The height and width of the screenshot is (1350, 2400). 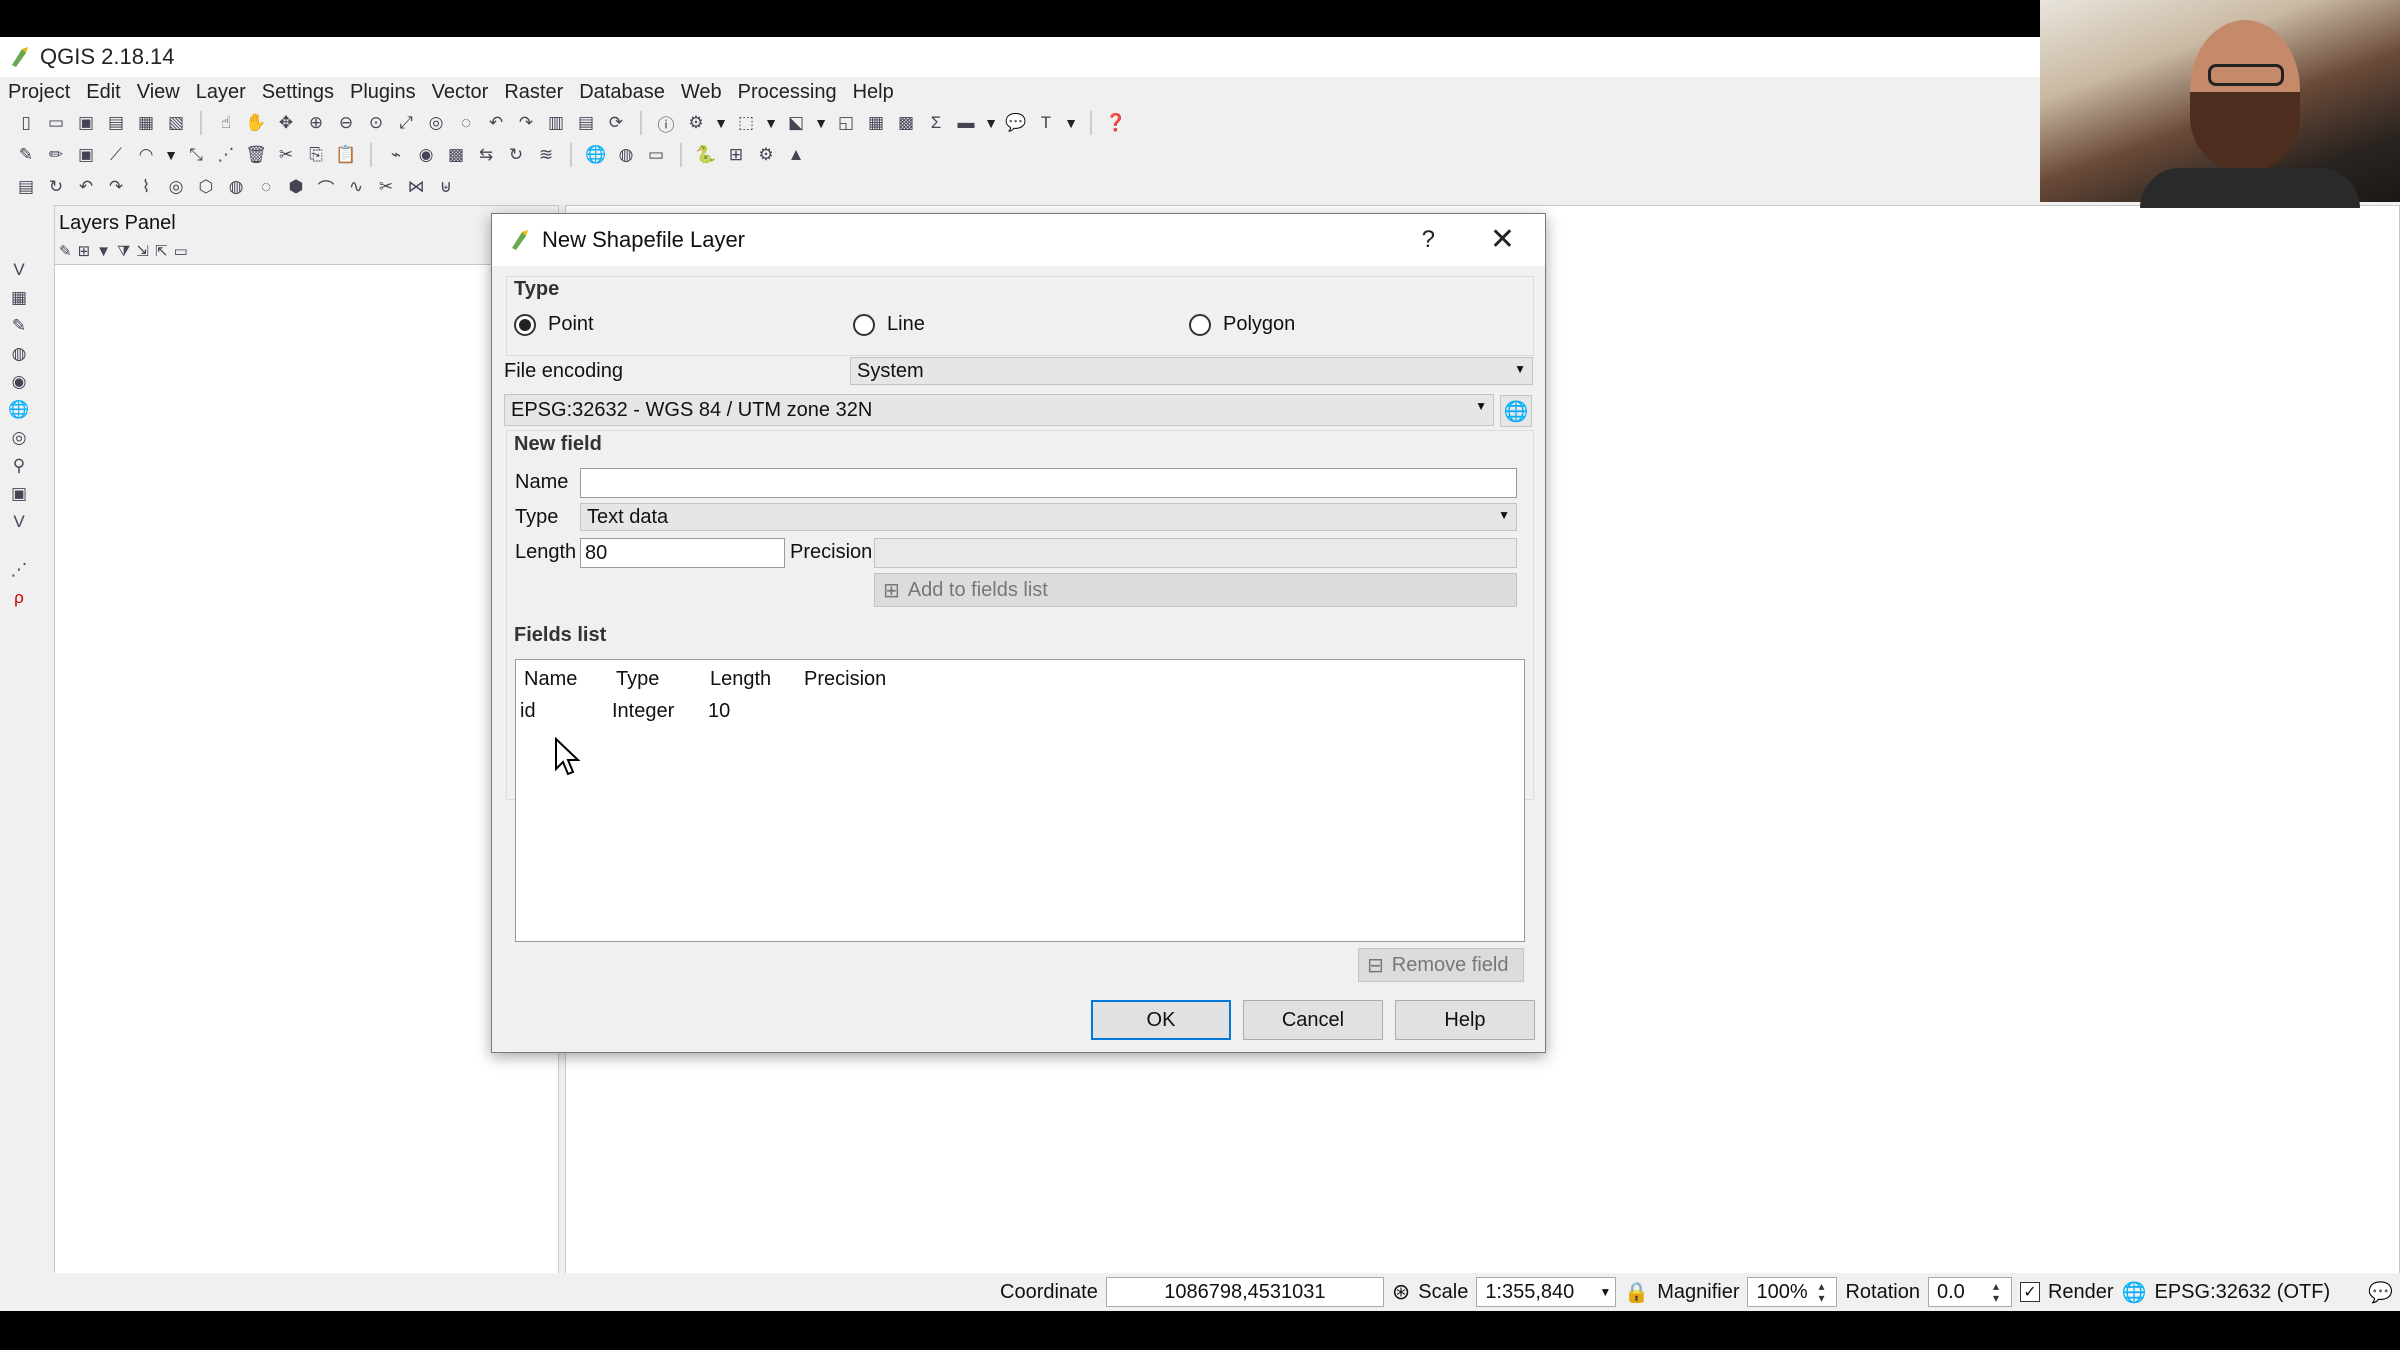 What do you see at coordinates (616, 123) in the screenshot?
I see `refresh-icon: ⟳` at bounding box center [616, 123].